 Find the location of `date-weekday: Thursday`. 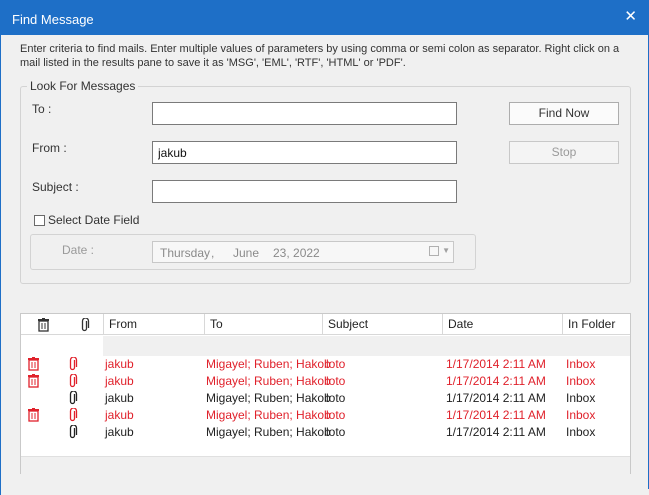

date-weekday: Thursday is located at coordinates (185, 253).